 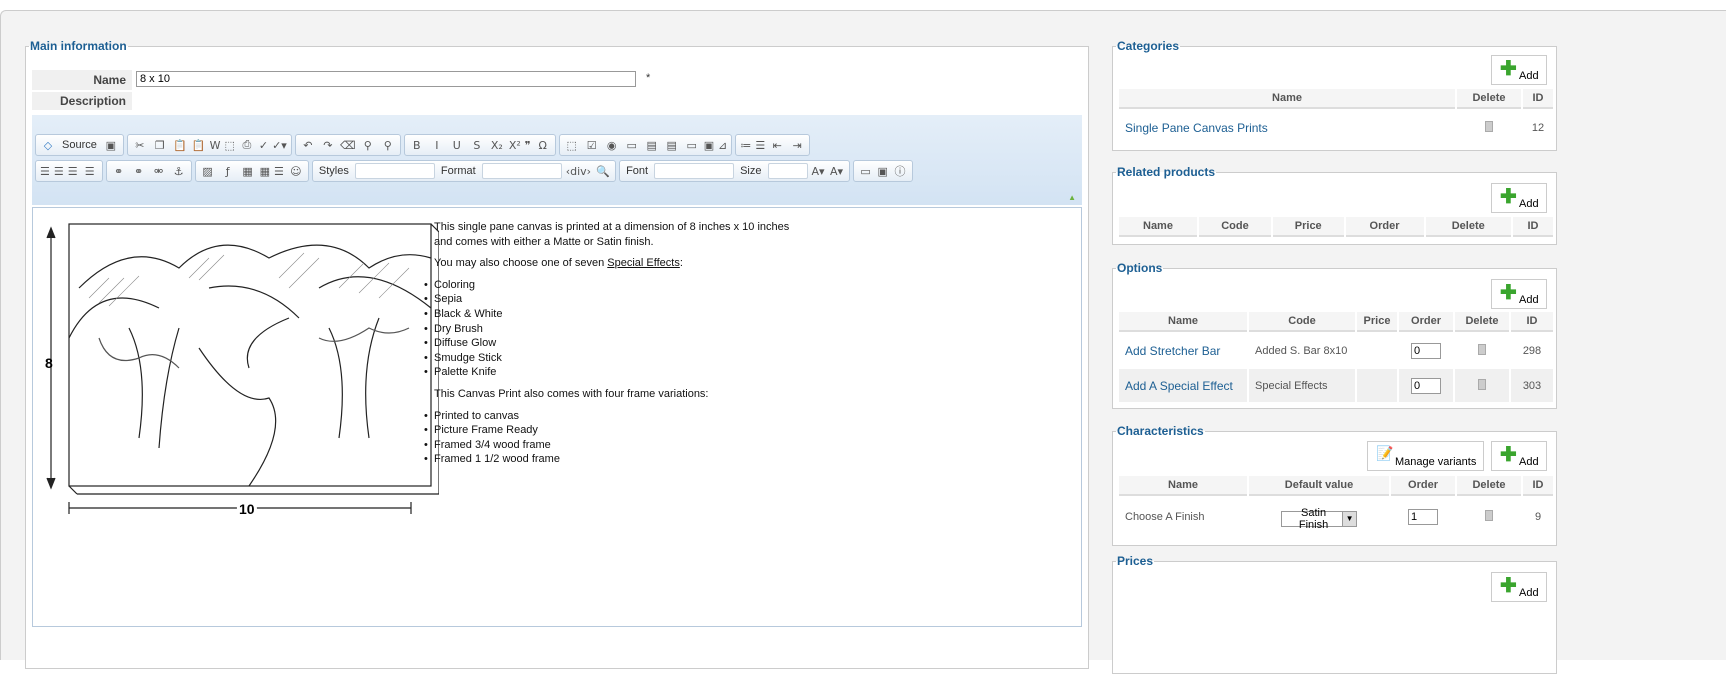 I want to click on font-combo, so click(x=694, y=171).